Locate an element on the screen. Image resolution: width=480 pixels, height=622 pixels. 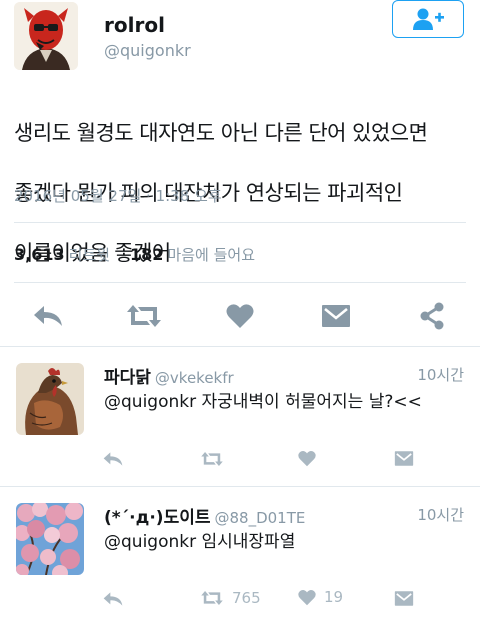
reply-retweet-button: 765 is located at coordinates (230, 598).